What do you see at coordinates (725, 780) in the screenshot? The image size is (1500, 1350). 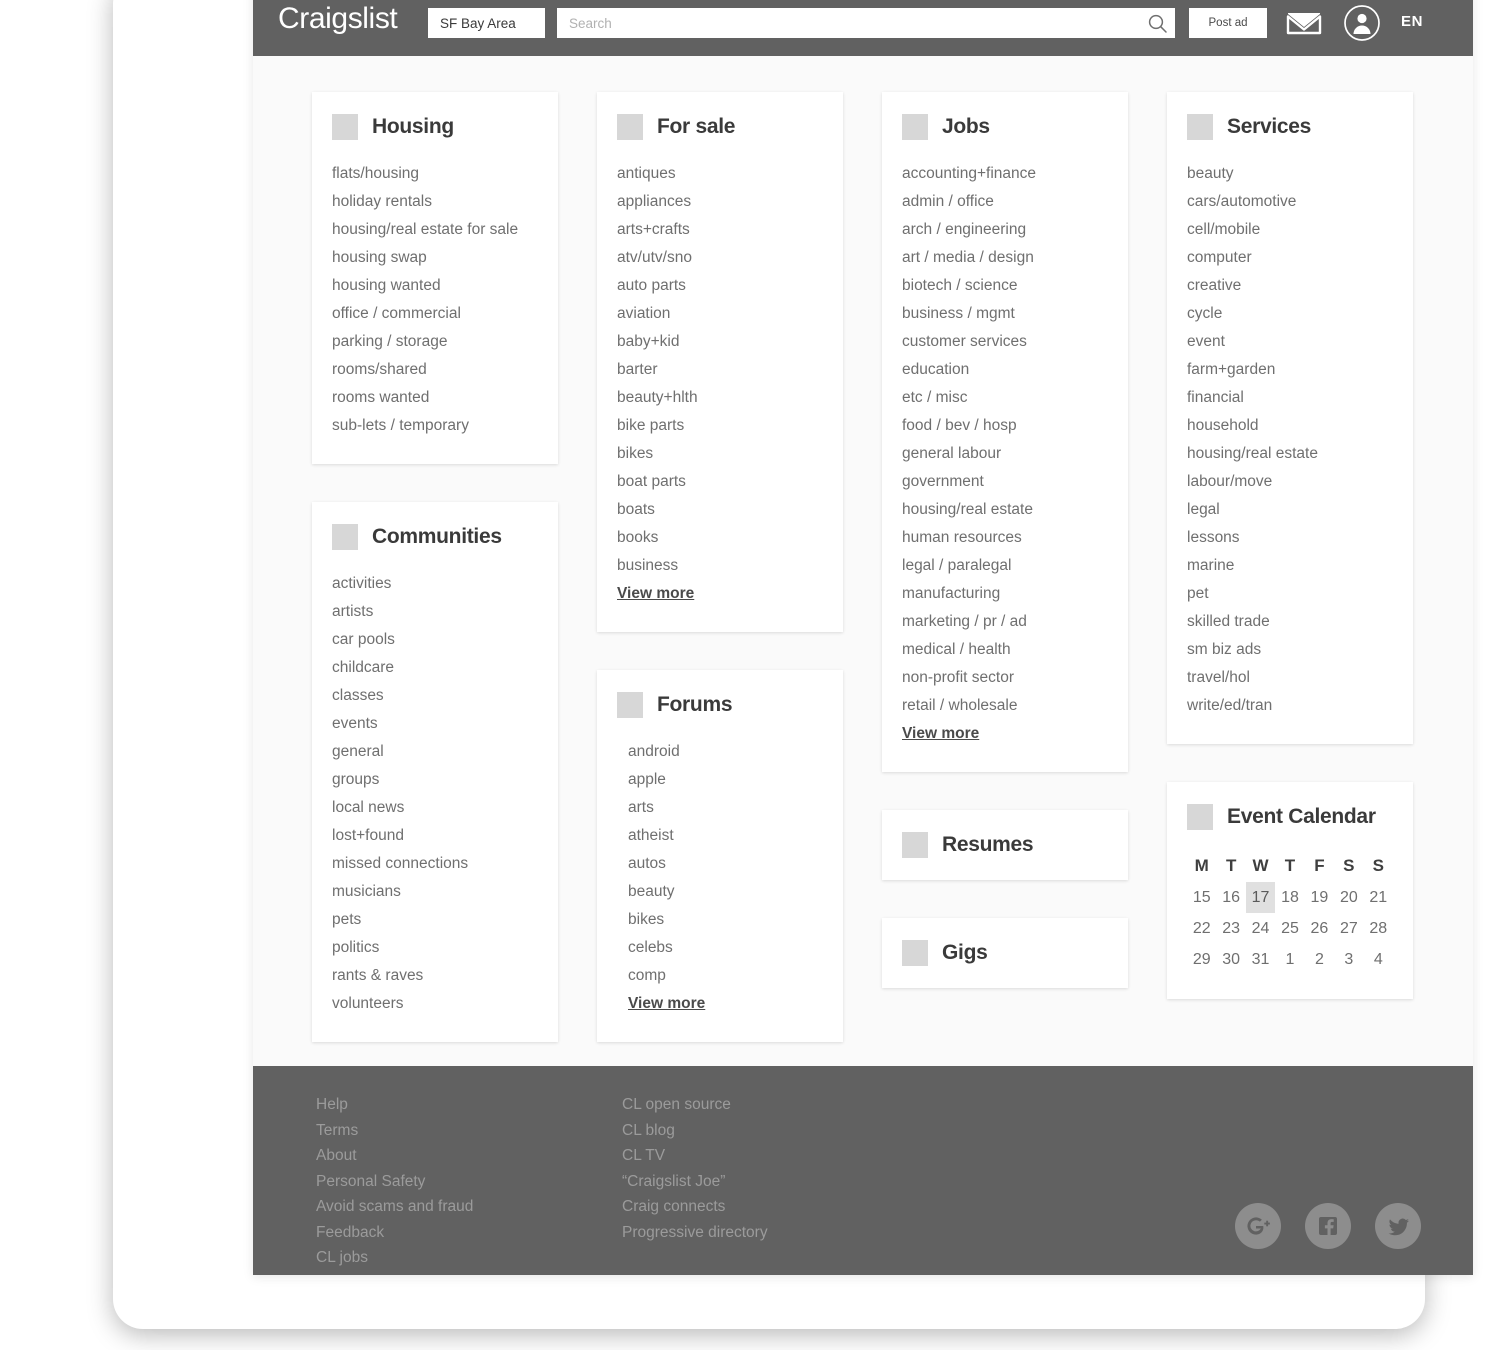 I see `category-link: apple` at bounding box center [725, 780].